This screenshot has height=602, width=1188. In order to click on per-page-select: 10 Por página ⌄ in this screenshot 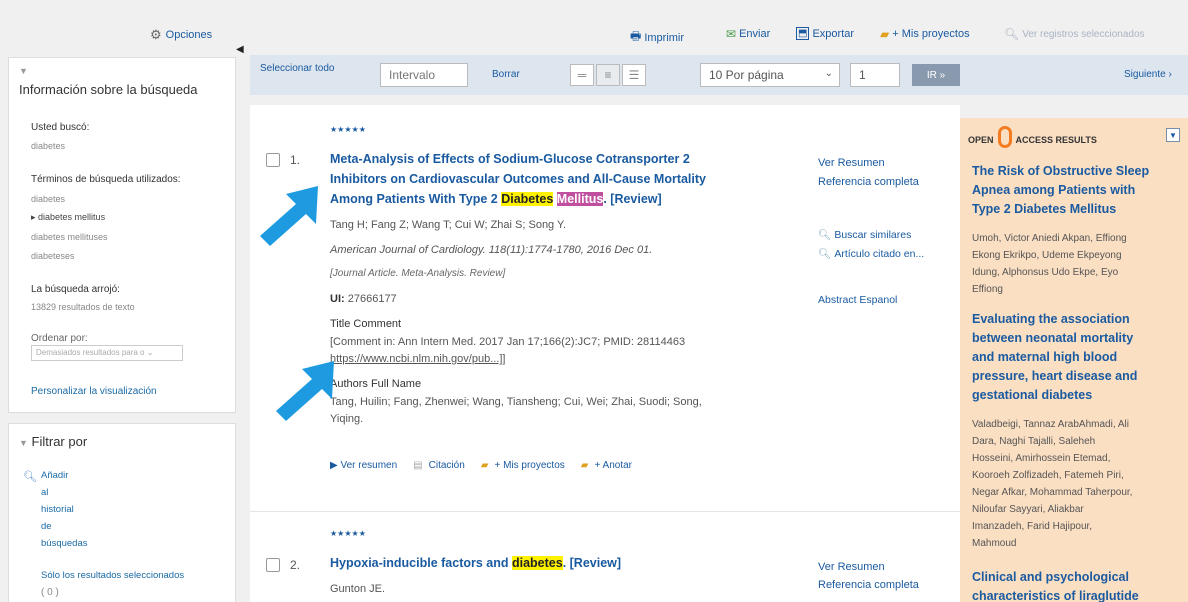, I will do `click(770, 75)`.